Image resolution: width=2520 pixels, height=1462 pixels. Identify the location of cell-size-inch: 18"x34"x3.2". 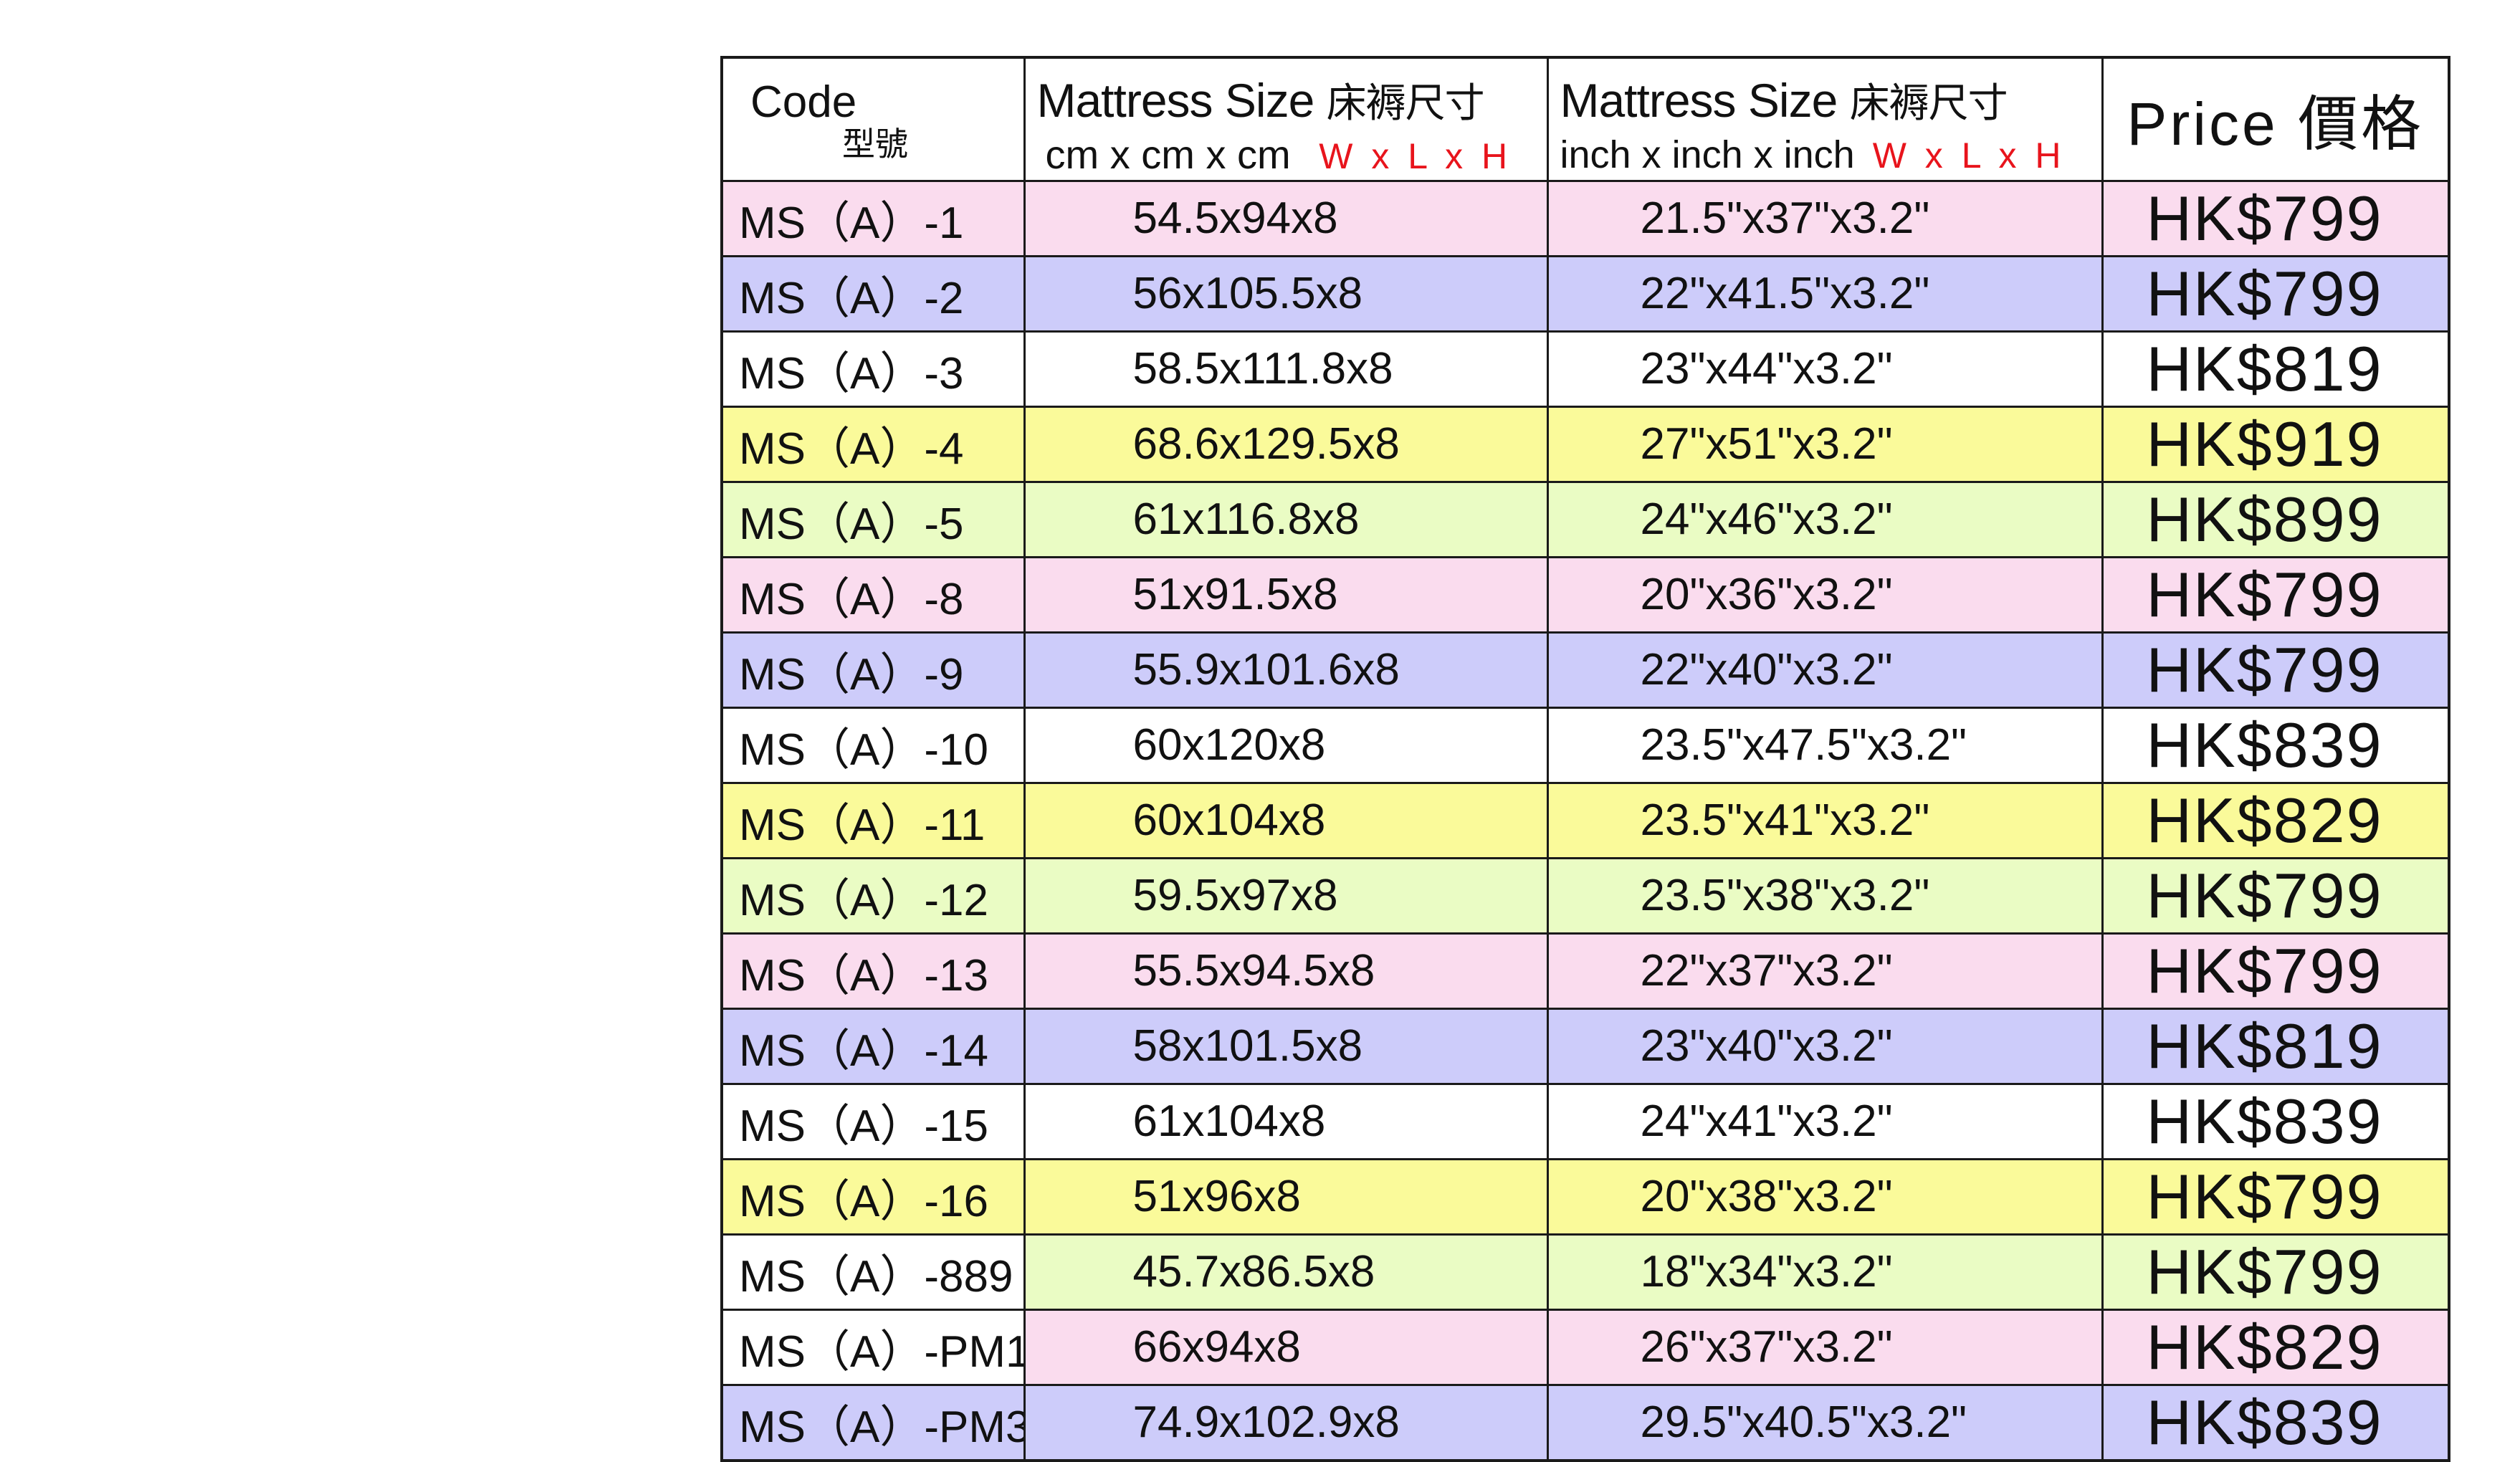
(1825, 1272).